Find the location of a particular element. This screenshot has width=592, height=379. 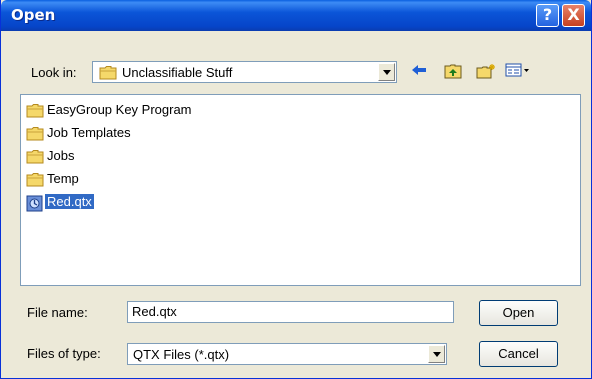

list-item-label: Red.qtx is located at coordinates (69, 201).